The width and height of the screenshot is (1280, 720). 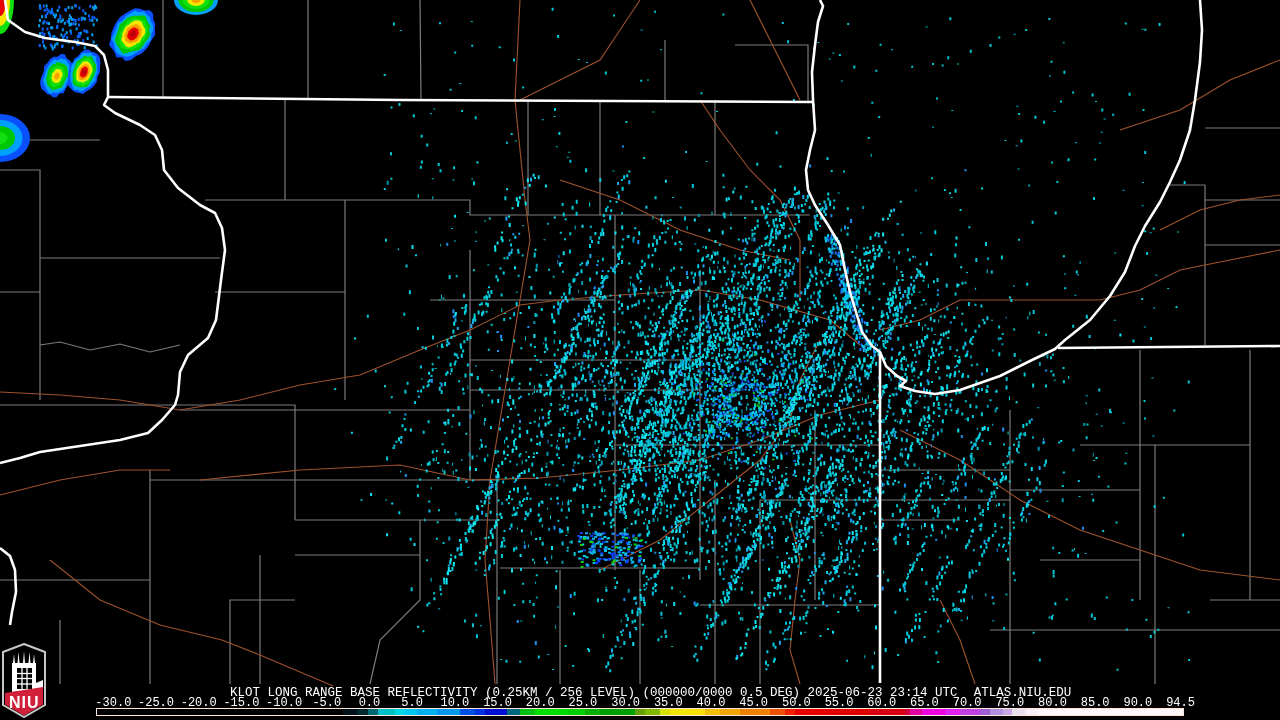 I want to click on scale-tick-label: -20.0, so click(x=198, y=703).